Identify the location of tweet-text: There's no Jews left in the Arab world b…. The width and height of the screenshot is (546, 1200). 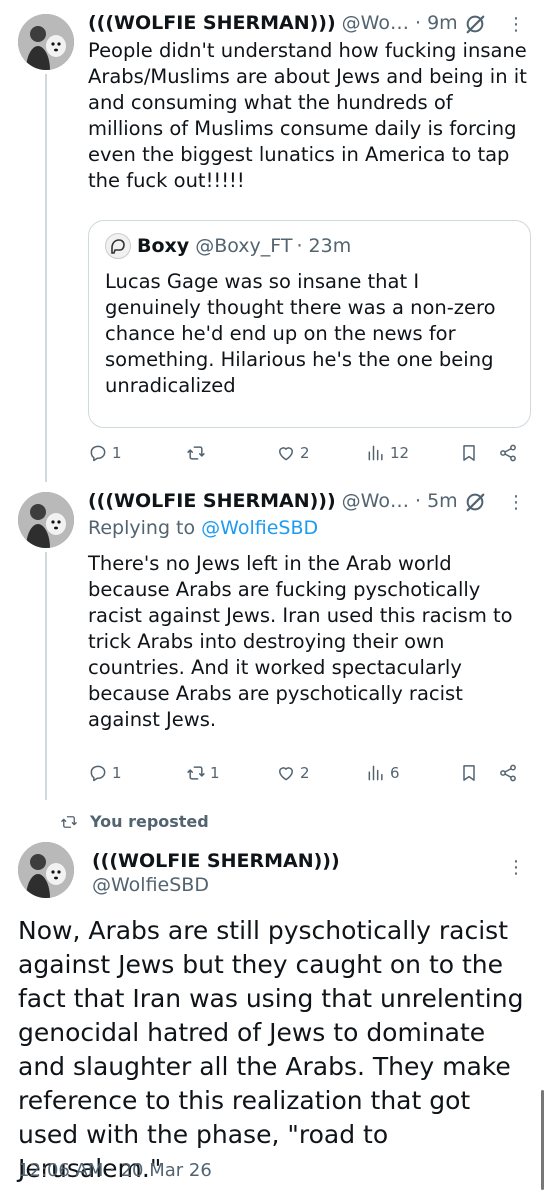
(300, 641).